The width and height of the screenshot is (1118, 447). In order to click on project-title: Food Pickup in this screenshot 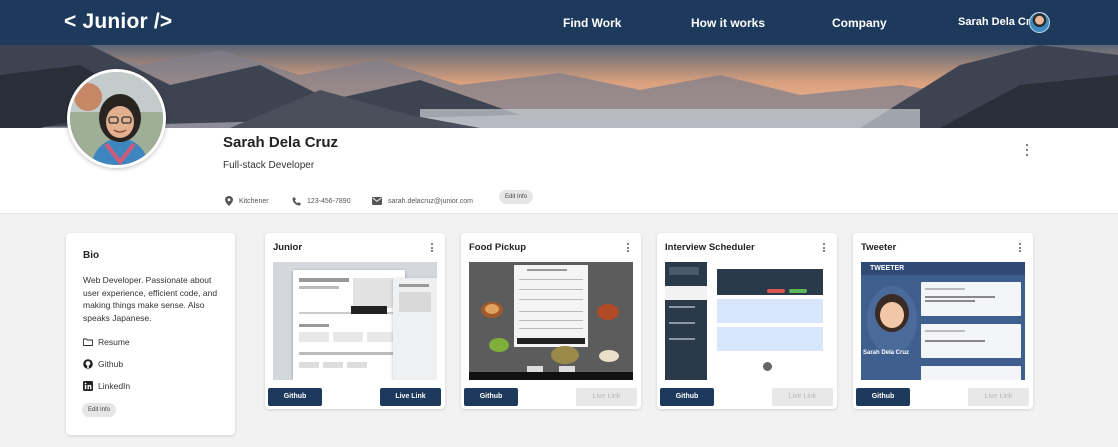, I will do `click(497, 247)`.